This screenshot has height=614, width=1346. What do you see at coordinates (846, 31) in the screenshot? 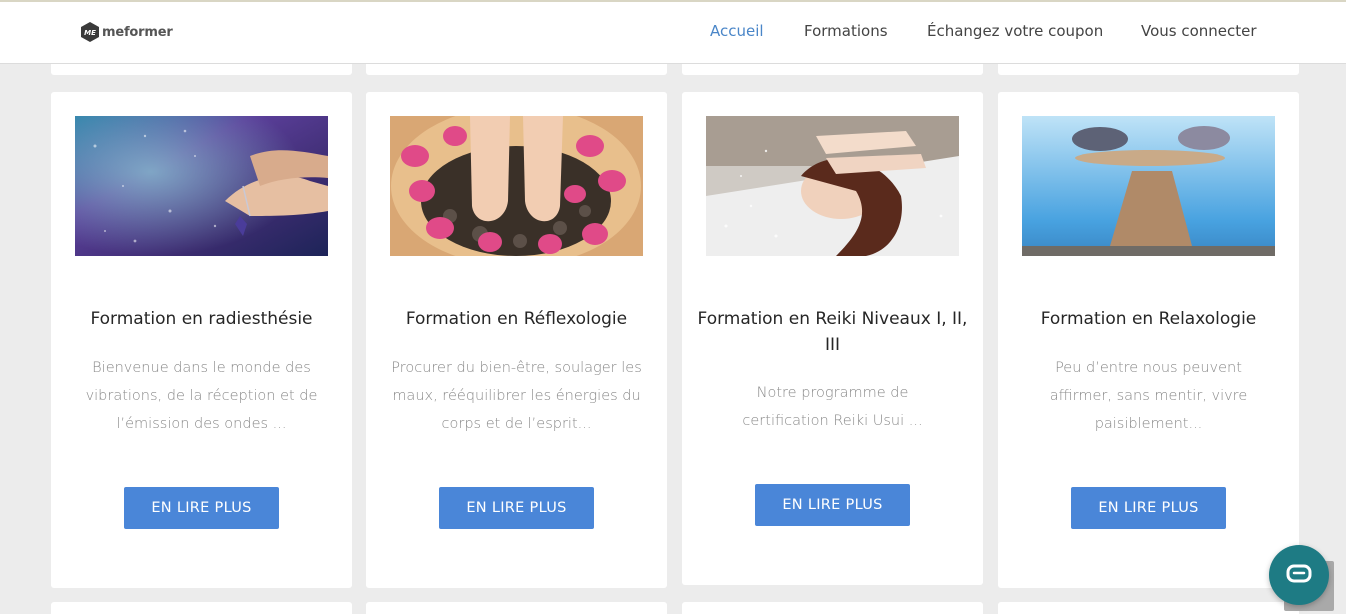
I see `nav-item-formations: Formations` at bounding box center [846, 31].